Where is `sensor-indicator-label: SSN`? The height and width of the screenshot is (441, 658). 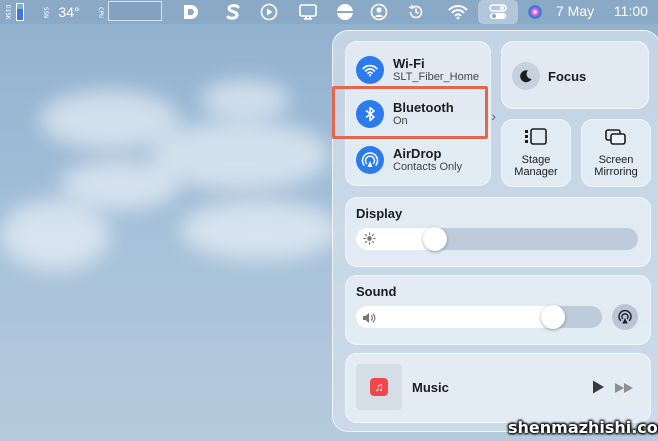
sensor-indicator-label: SSN is located at coordinates (45, 12).